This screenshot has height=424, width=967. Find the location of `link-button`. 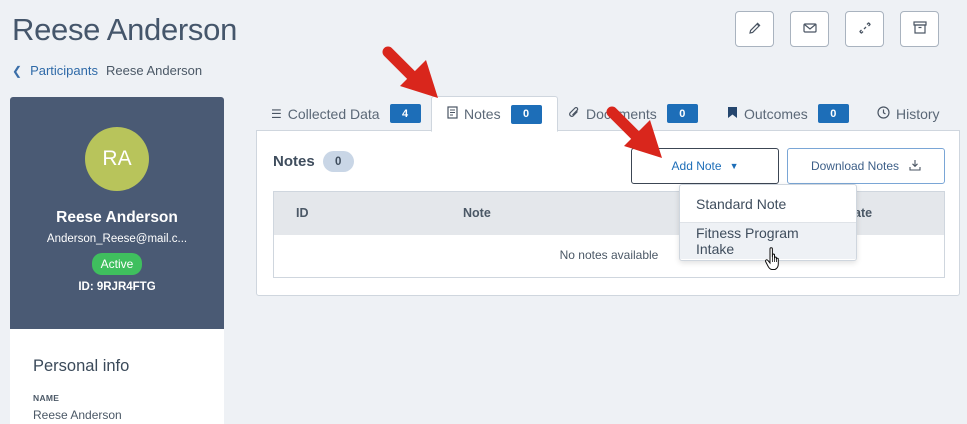

link-button is located at coordinates (864, 29).